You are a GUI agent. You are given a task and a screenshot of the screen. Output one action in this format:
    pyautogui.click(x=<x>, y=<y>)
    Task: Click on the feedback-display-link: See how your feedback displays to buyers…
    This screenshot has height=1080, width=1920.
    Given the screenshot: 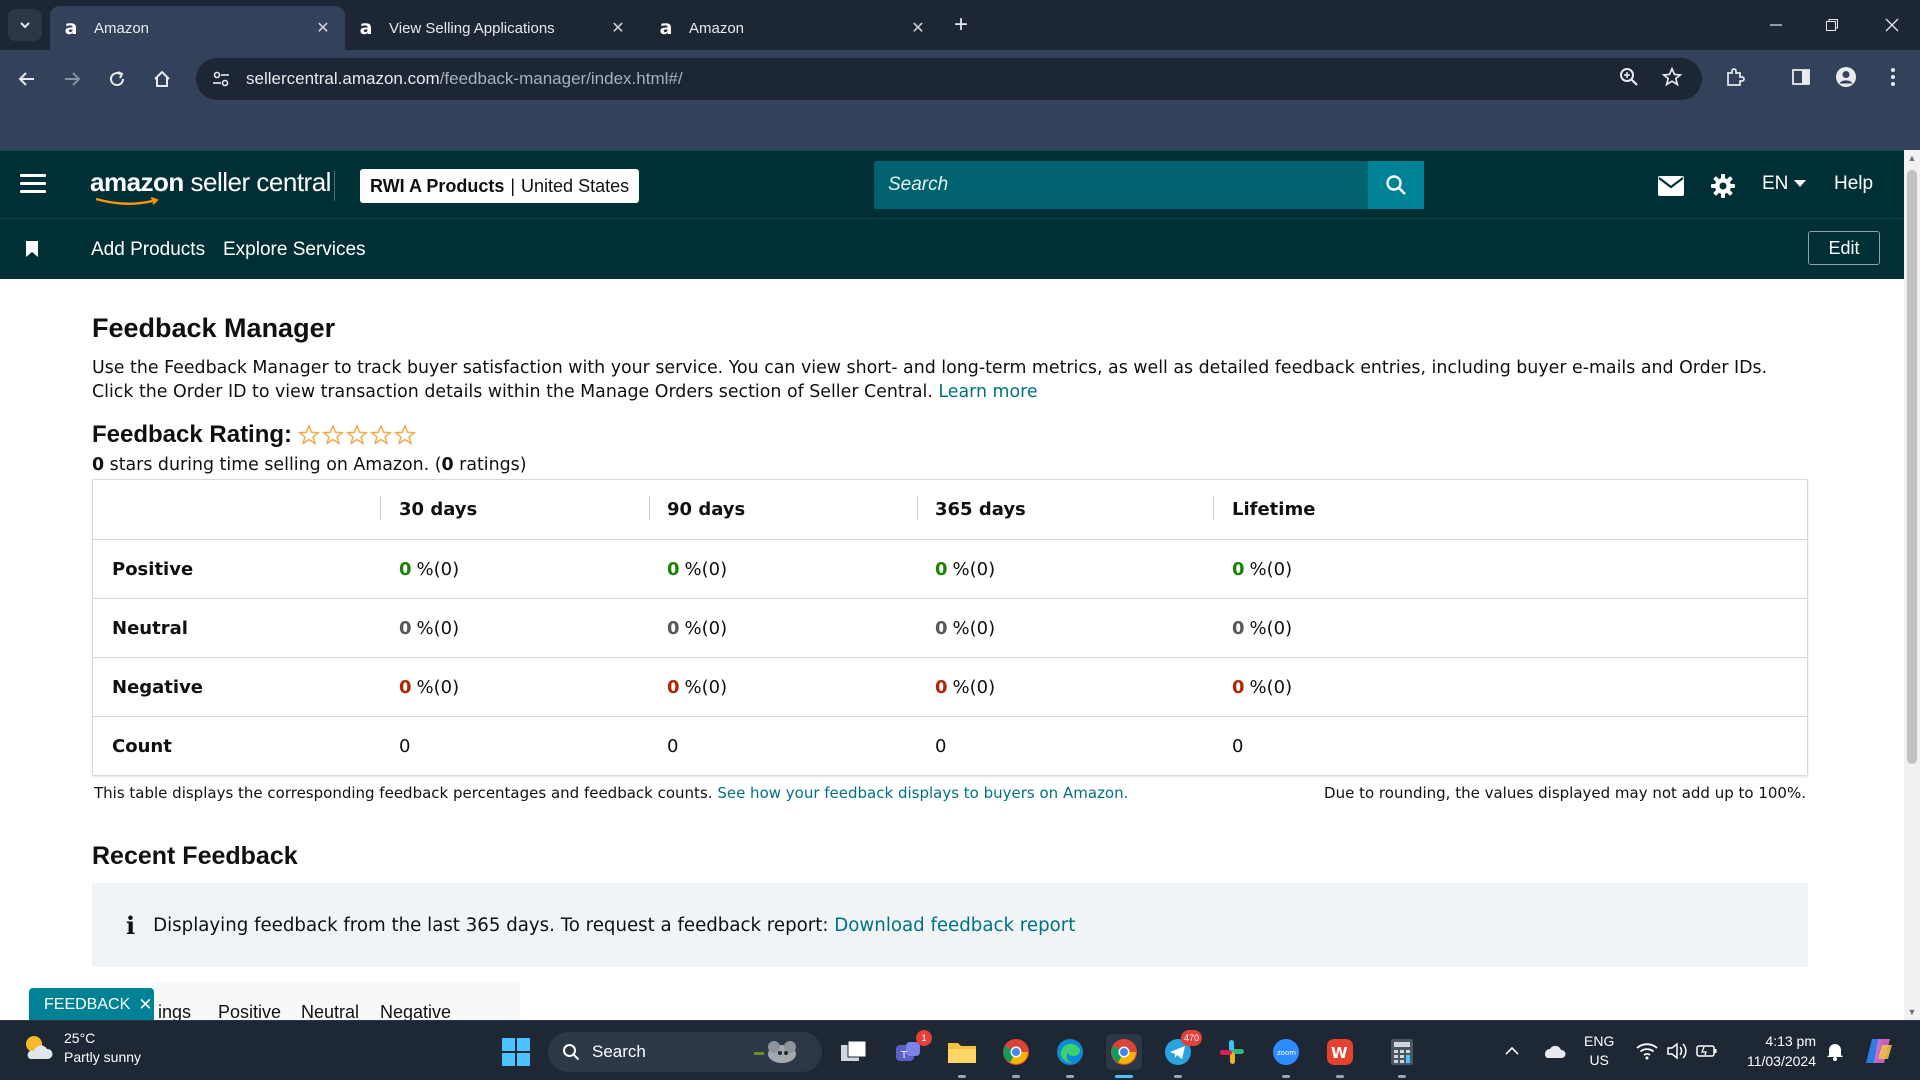 What is the action you would take?
    pyautogui.click(x=922, y=793)
    